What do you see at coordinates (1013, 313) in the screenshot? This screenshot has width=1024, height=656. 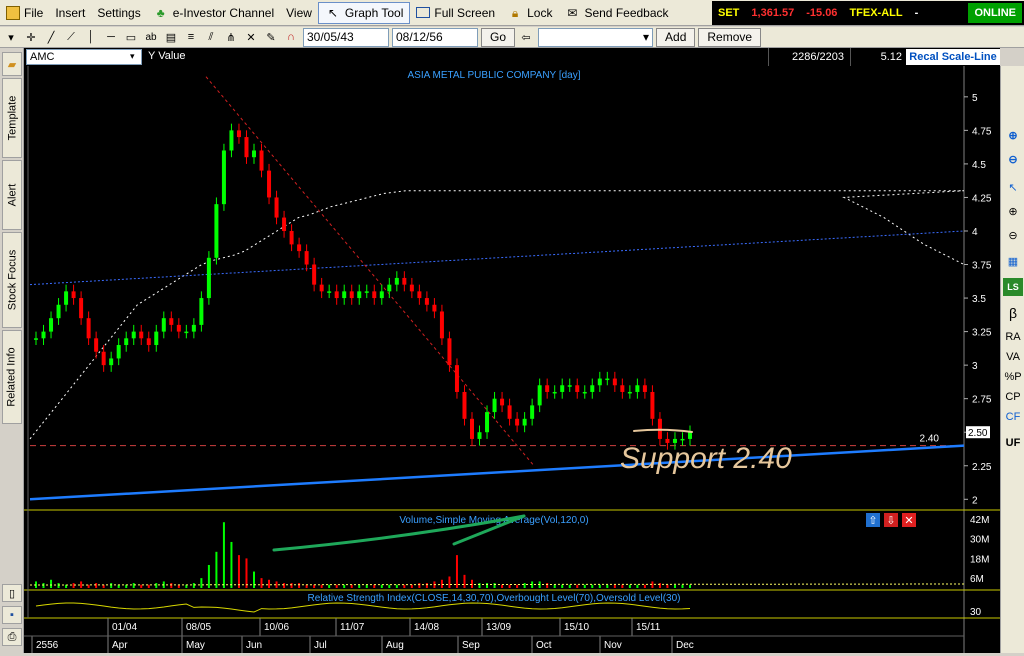 I see `beta-icon: β` at bounding box center [1013, 313].